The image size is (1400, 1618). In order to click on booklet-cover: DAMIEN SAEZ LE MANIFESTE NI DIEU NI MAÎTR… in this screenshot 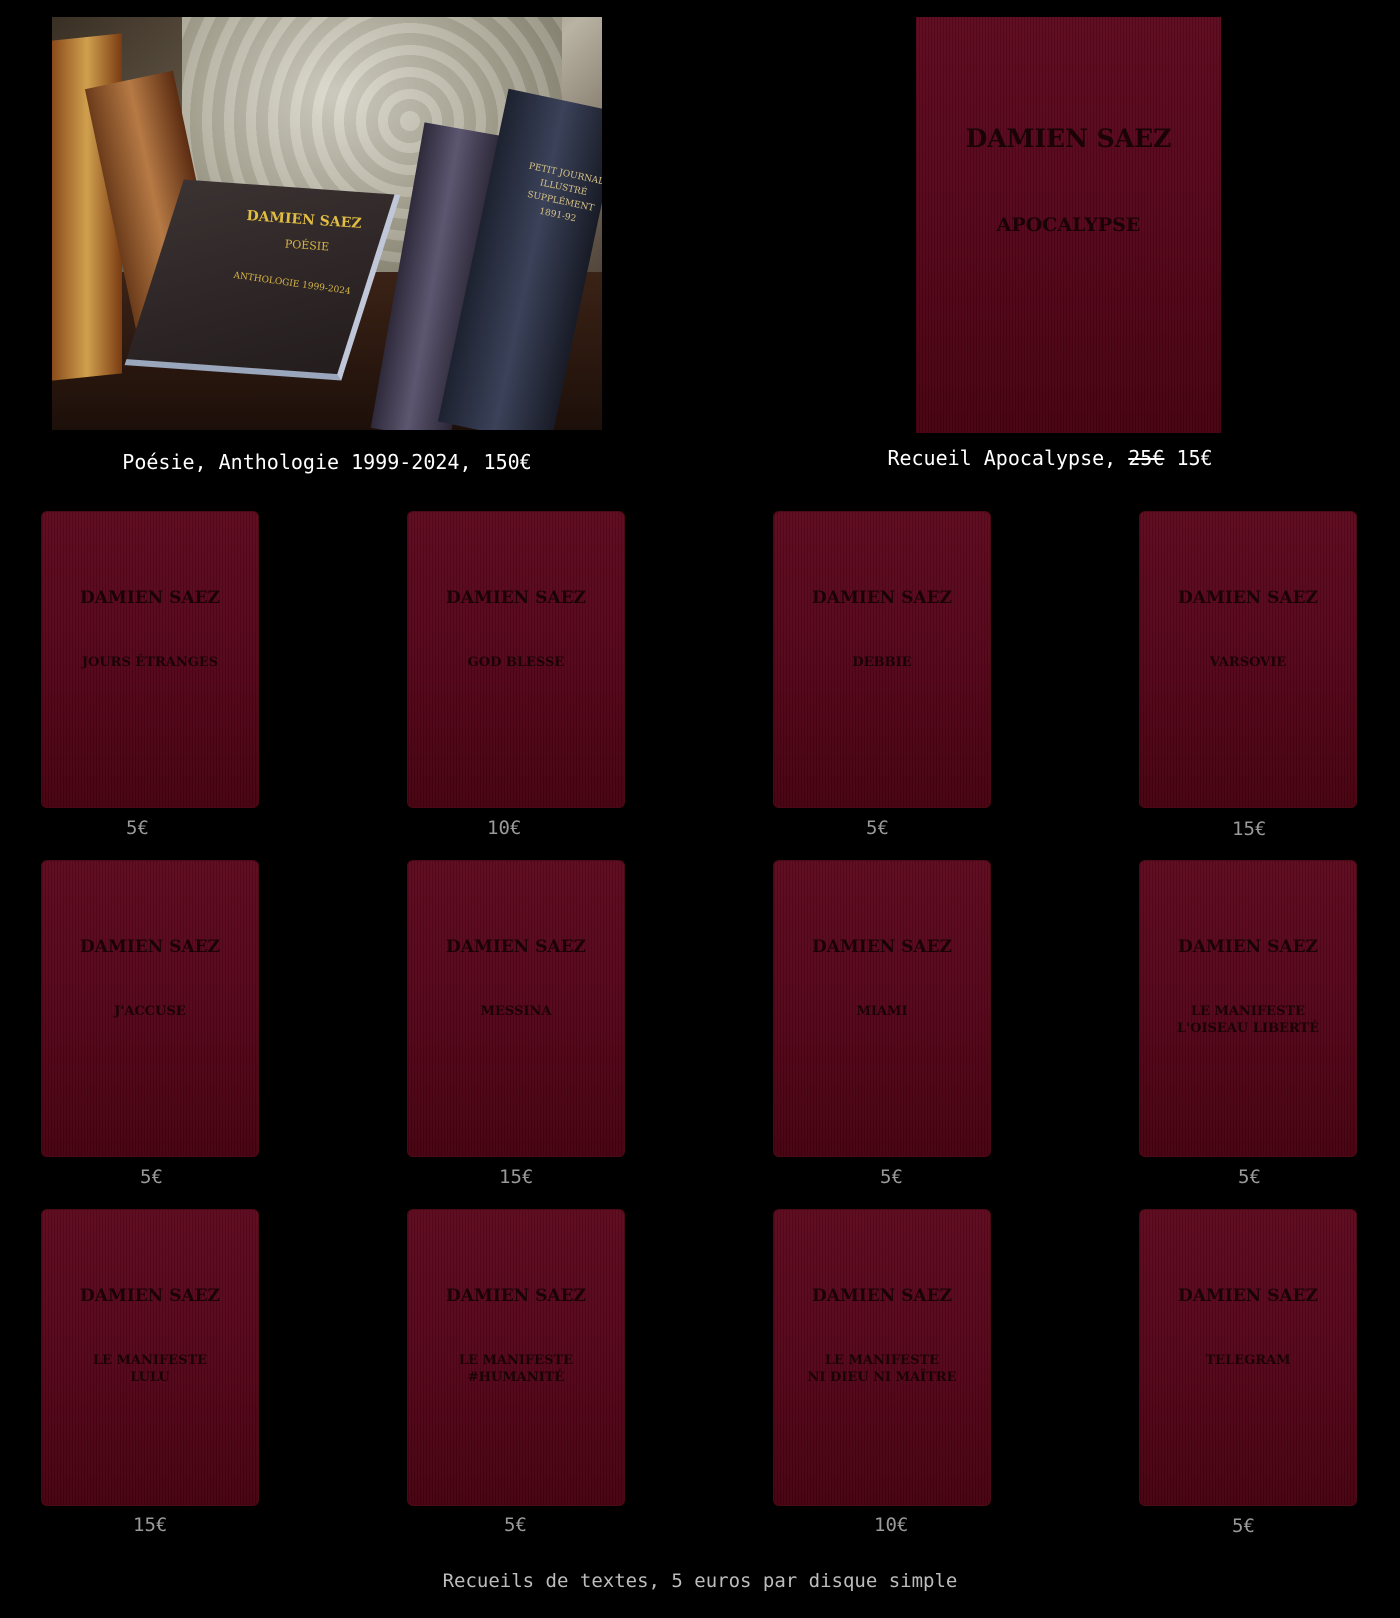, I will do `click(882, 1357)`.